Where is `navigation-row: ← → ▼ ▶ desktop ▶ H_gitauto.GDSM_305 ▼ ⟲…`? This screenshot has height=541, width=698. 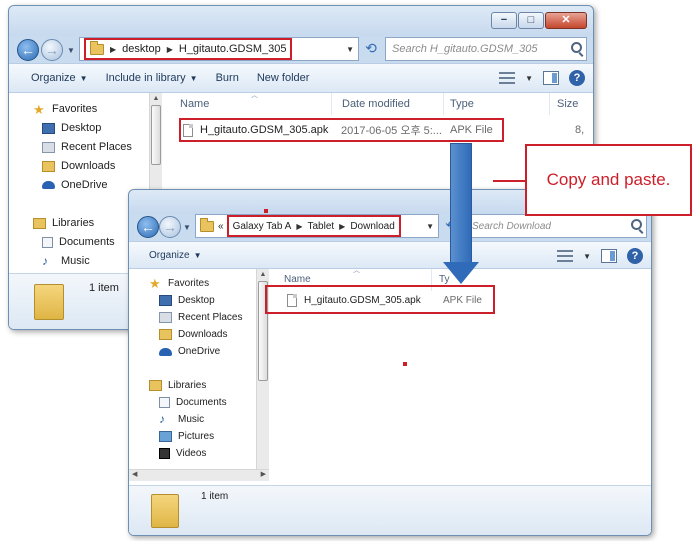
navigation-row: ← → ▼ ▶ desktop ▶ H_gitauto.GDSM_305 ▼ ⟲… is located at coordinates (301, 50).